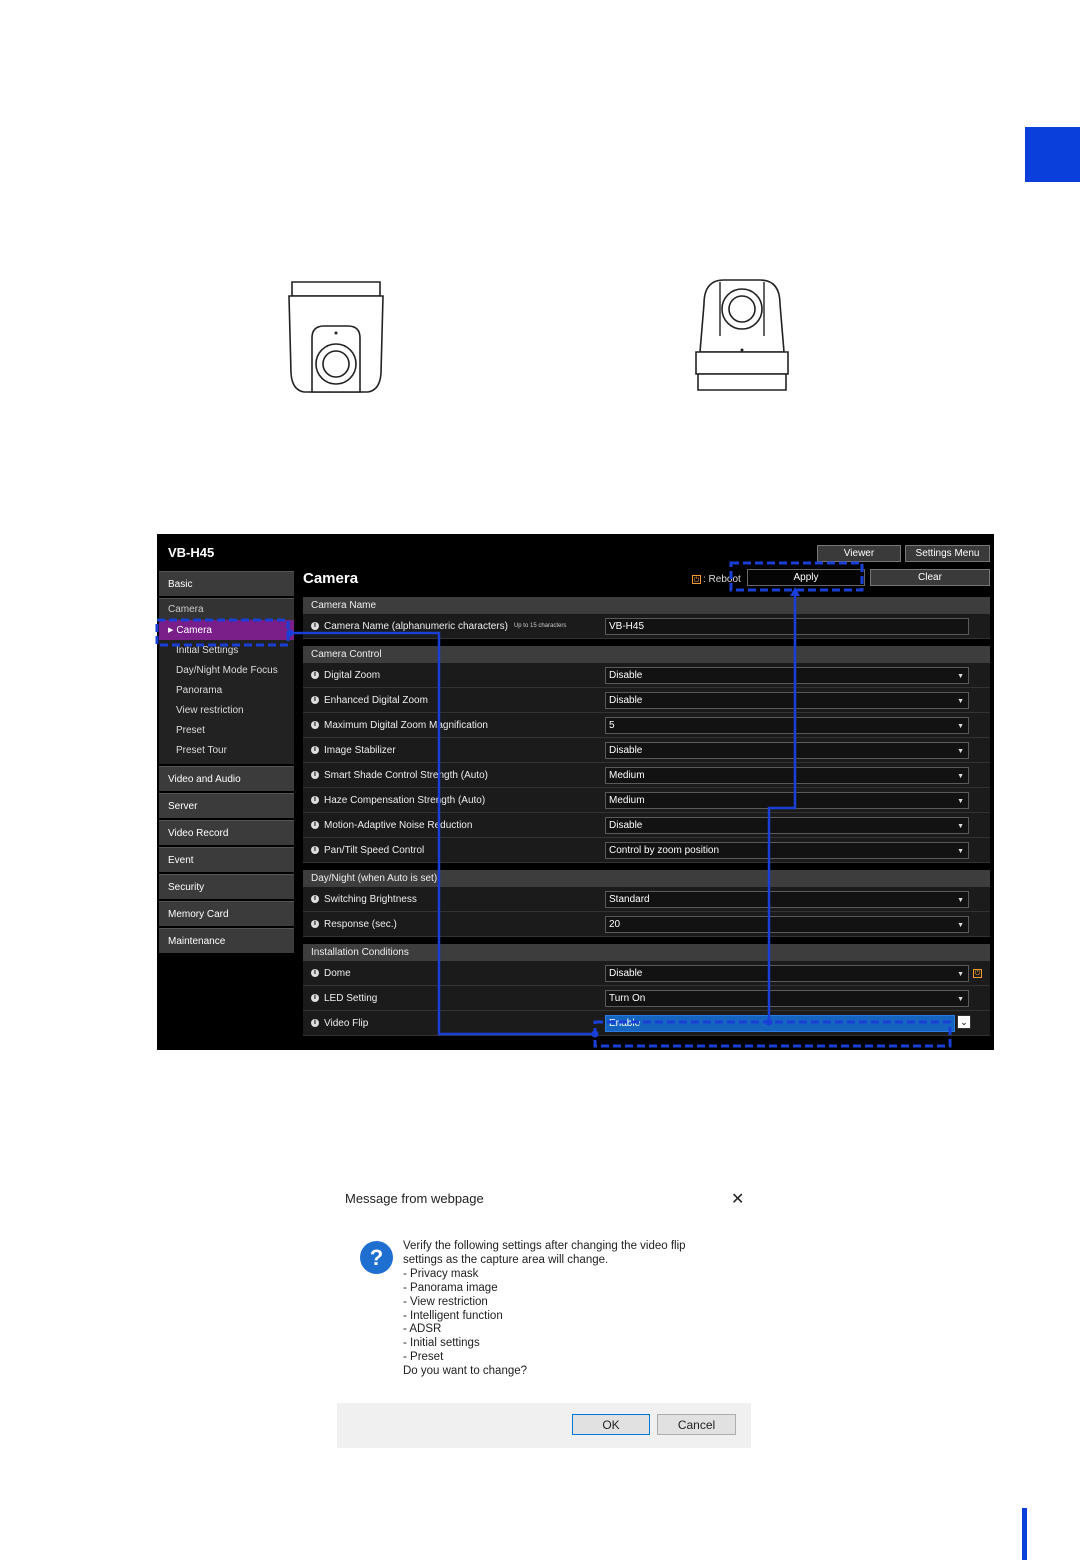 The image size is (1080, 1560). I want to click on sidebar-subitem-initial-settings: Initial Settings, so click(226, 650).